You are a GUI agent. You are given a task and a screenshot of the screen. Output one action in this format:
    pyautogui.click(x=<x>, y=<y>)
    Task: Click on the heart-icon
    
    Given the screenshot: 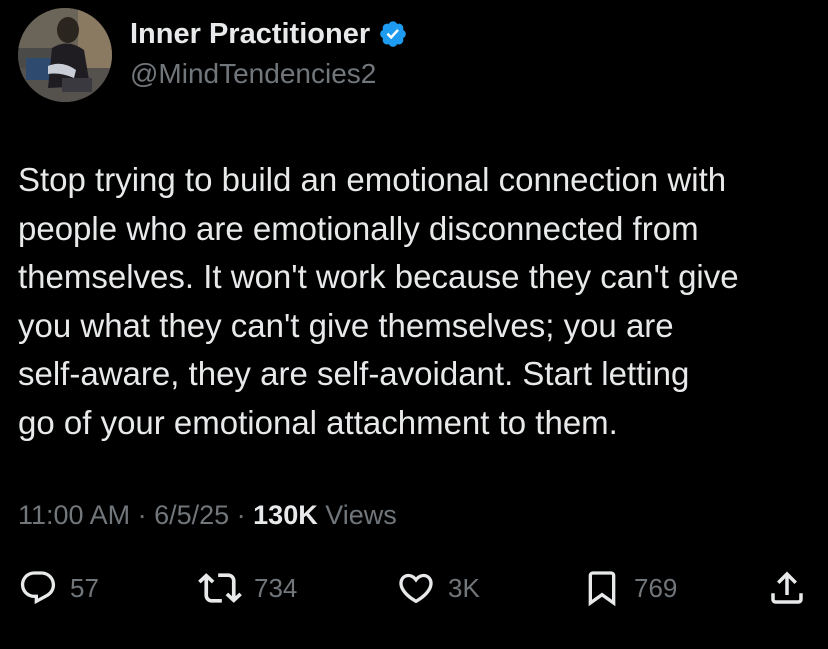 What is the action you would take?
    pyautogui.click(x=416, y=588)
    